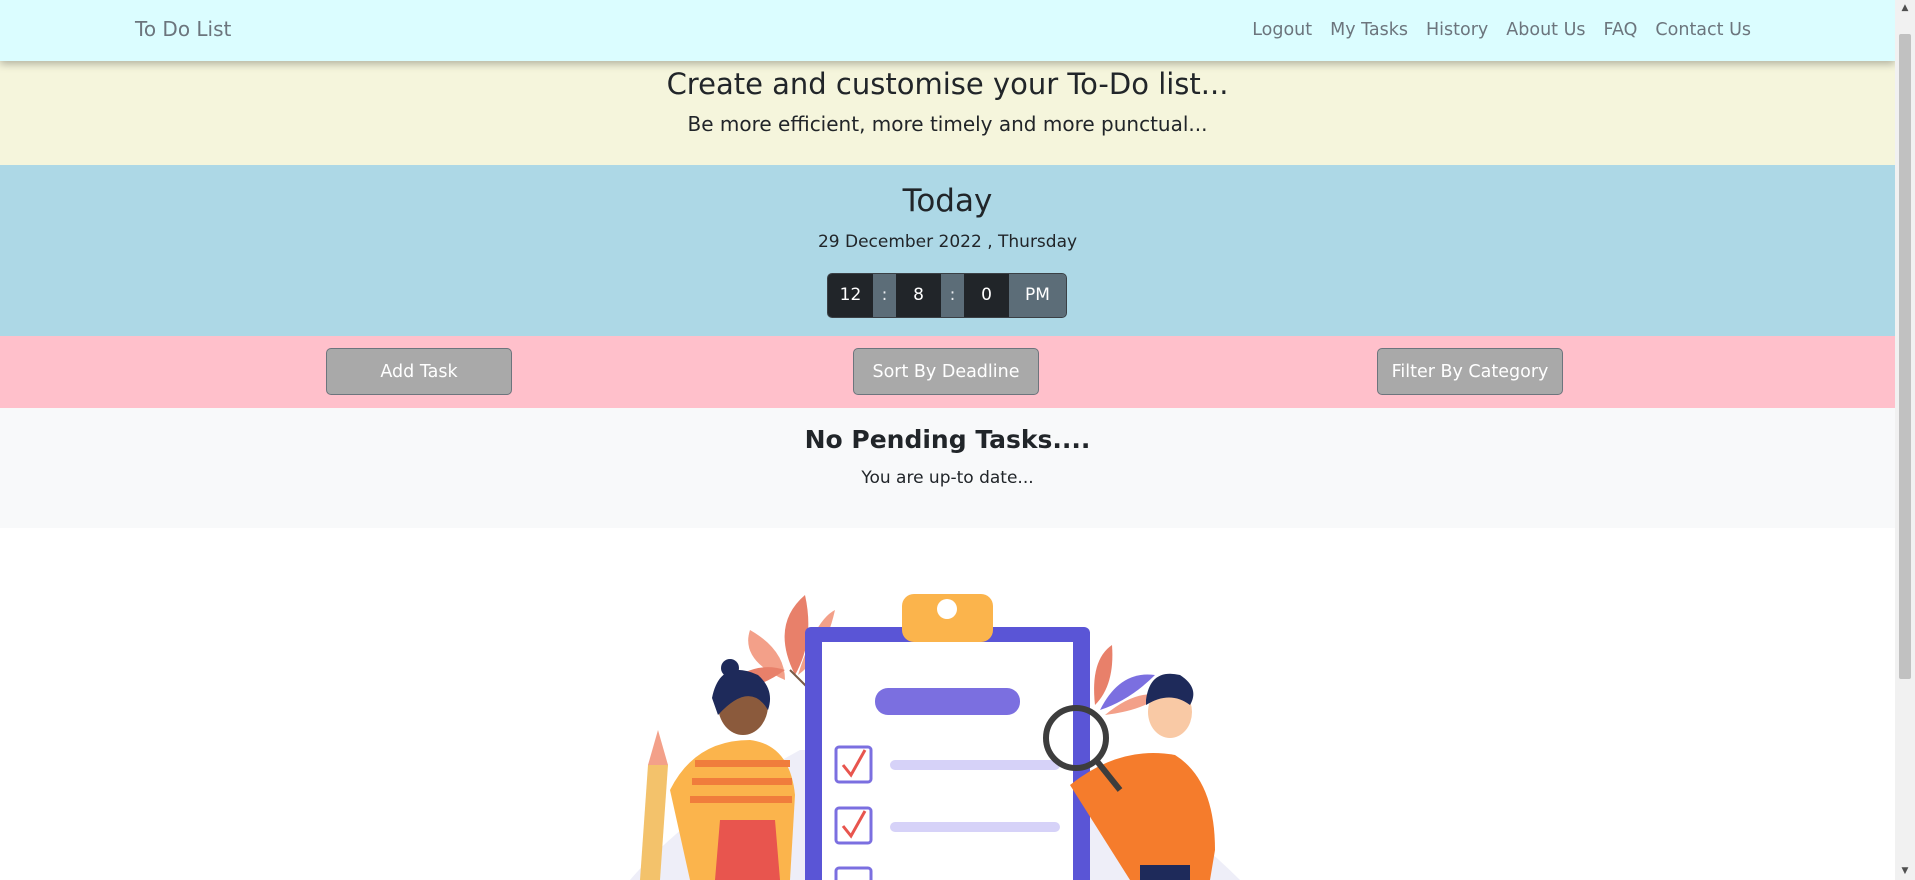 The width and height of the screenshot is (1915, 880). What do you see at coordinates (1282, 30) in the screenshot?
I see `nav-link-logout: Logout` at bounding box center [1282, 30].